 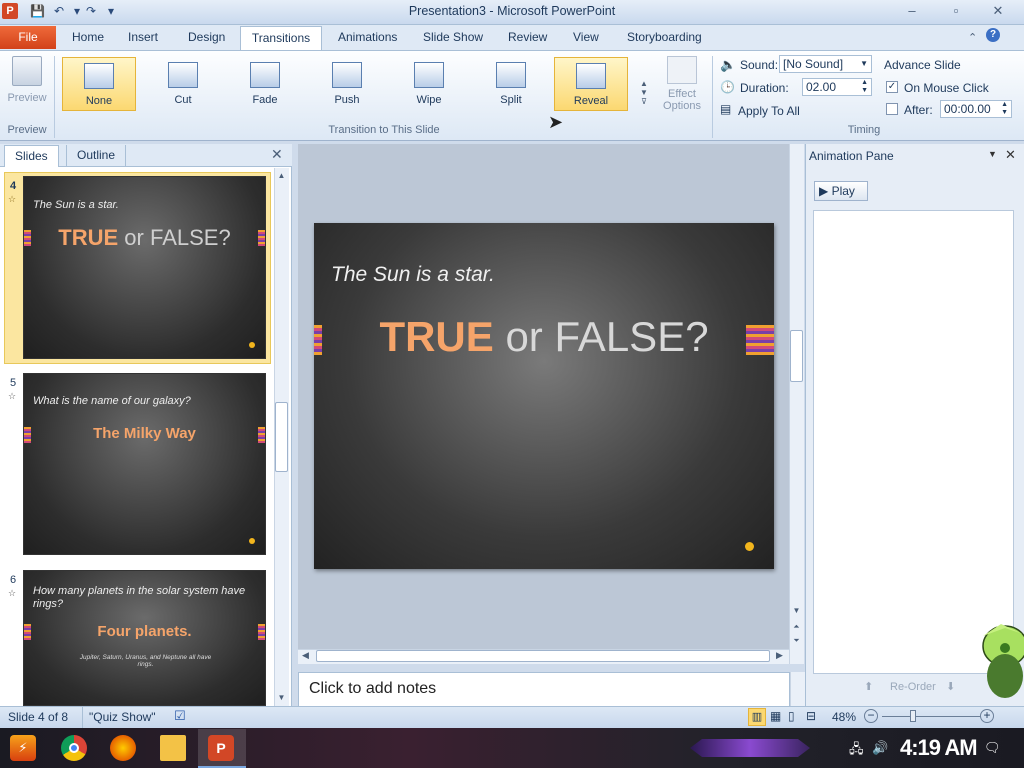 I want to click on spell-check-icon: ☑, so click(x=180, y=716).